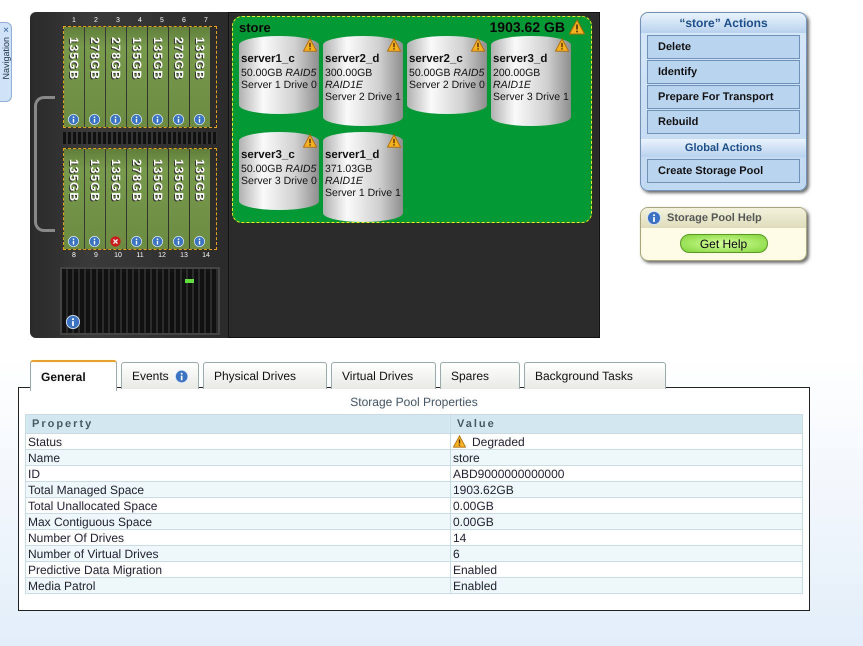 This screenshot has width=863, height=646. I want to click on column-header: Property, so click(238, 424).